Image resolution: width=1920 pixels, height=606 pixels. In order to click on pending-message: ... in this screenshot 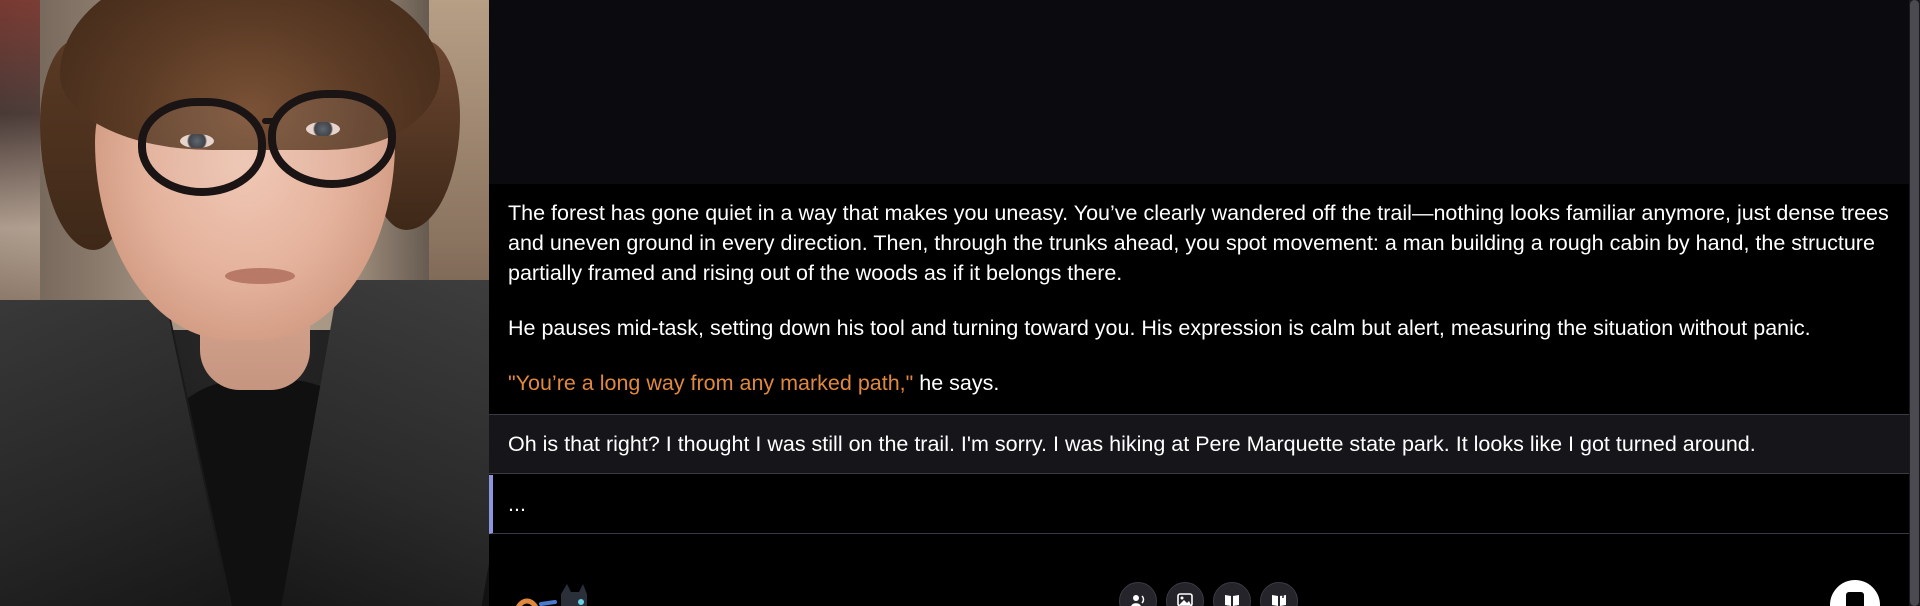, I will do `click(1199, 504)`.